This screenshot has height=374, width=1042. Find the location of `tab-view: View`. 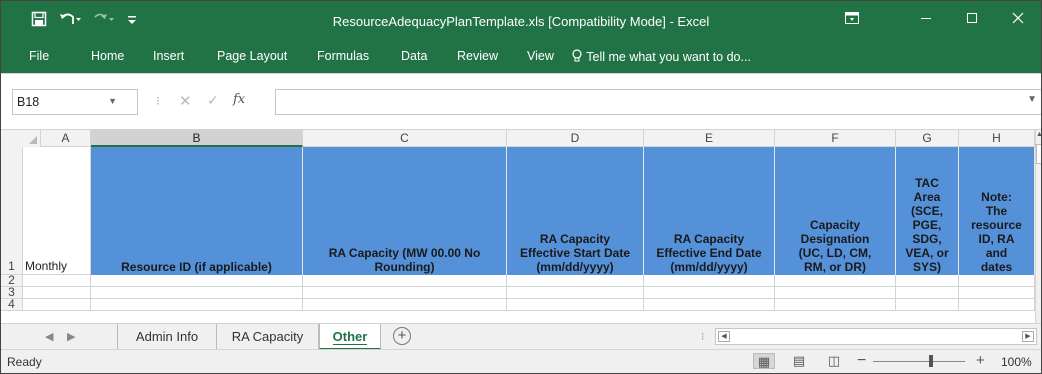

tab-view: View is located at coordinates (540, 56).